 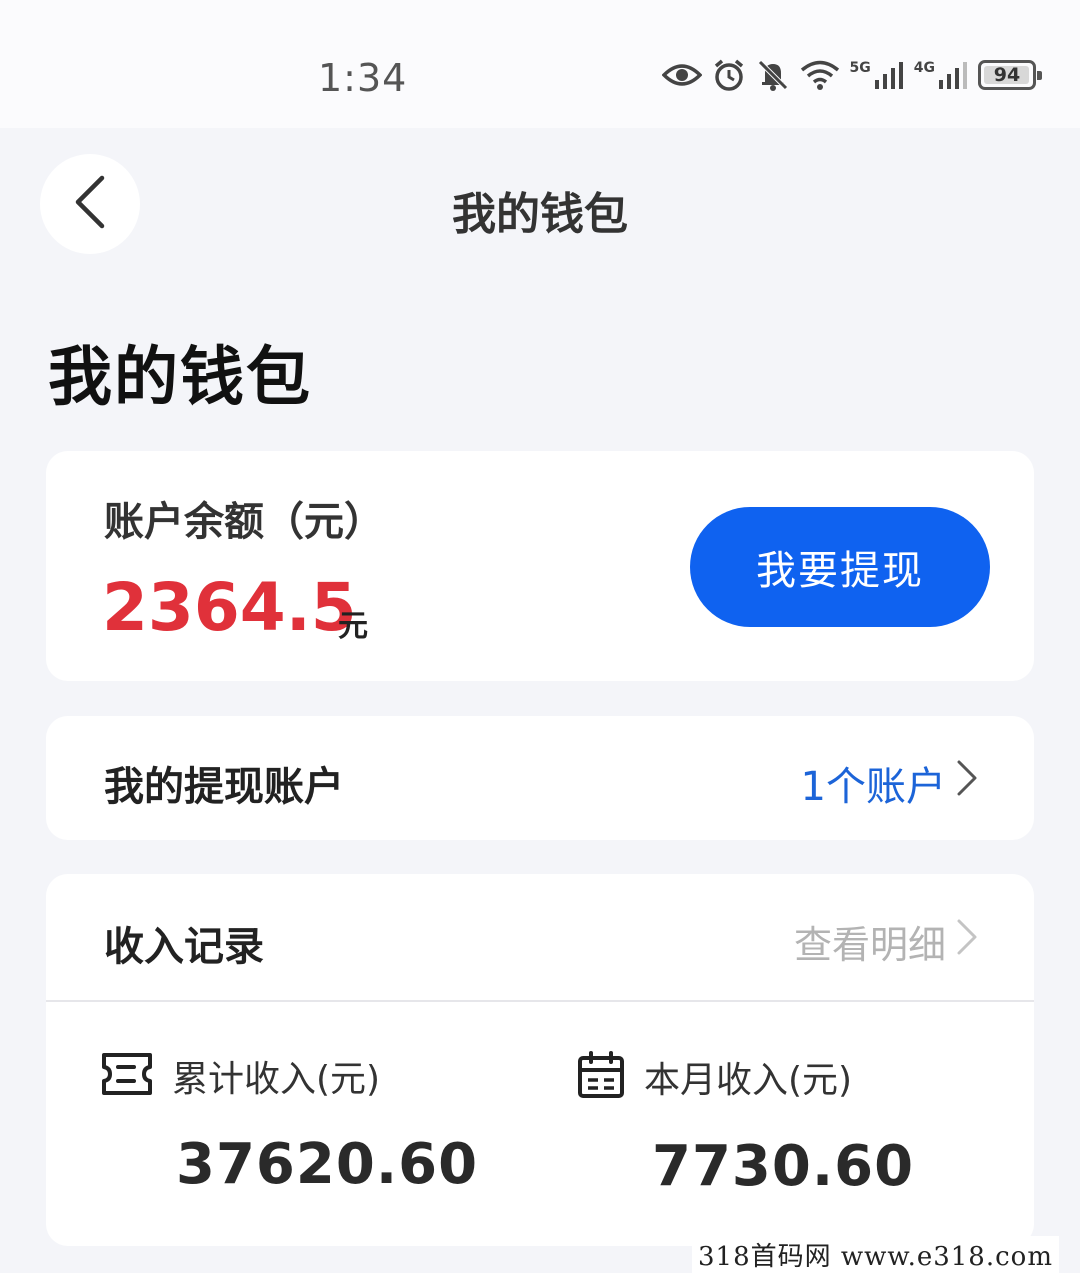 What do you see at coordinates (681, 75) in the screenshot?
I see `eye-icon` at bounding box center [681, 75].